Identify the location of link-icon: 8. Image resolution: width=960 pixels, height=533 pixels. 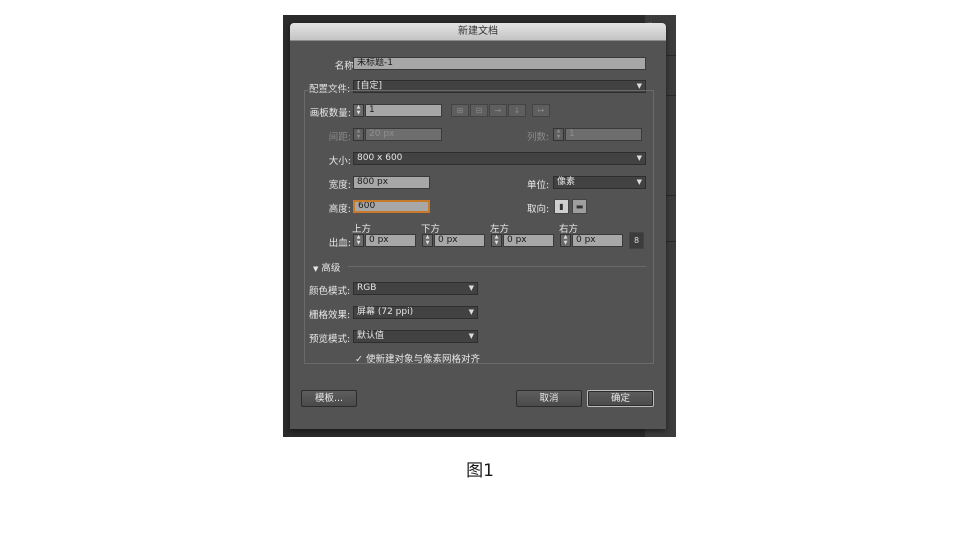
(636, 240).